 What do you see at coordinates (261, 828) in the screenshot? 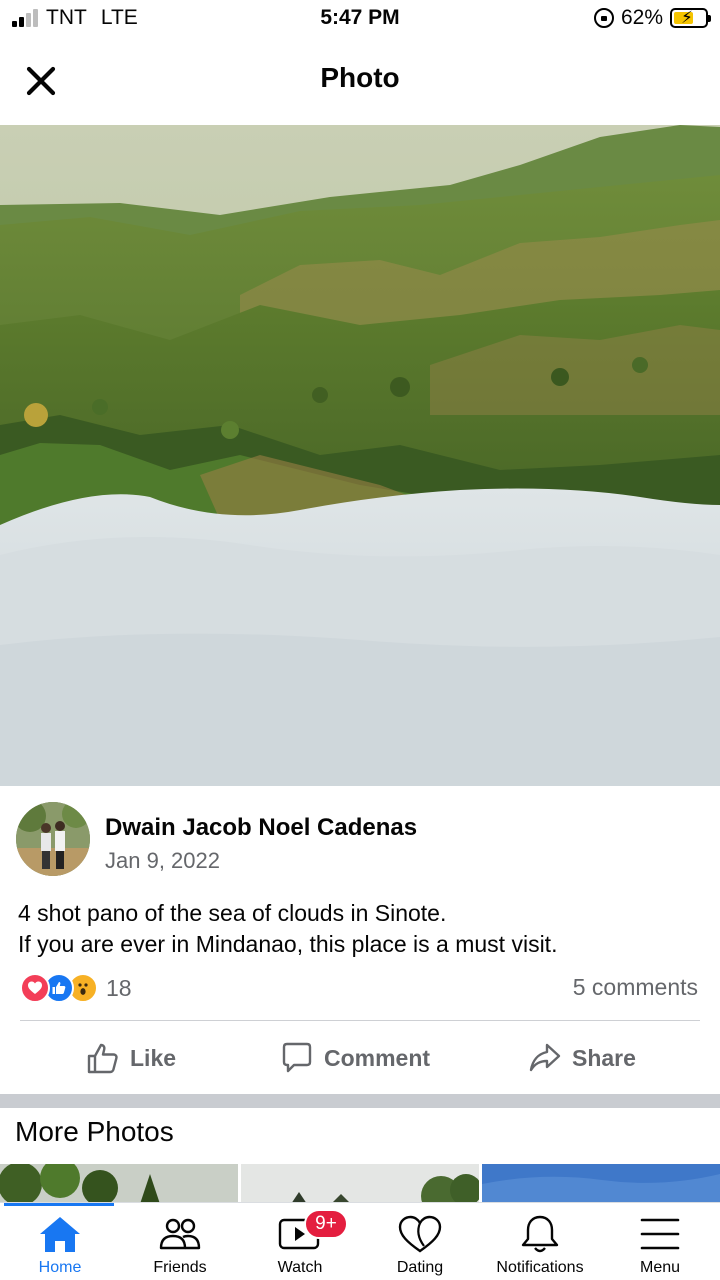
I see `post-author-name: Dwain Jacob Noel Cadenas` at bounding box center [261, 828].